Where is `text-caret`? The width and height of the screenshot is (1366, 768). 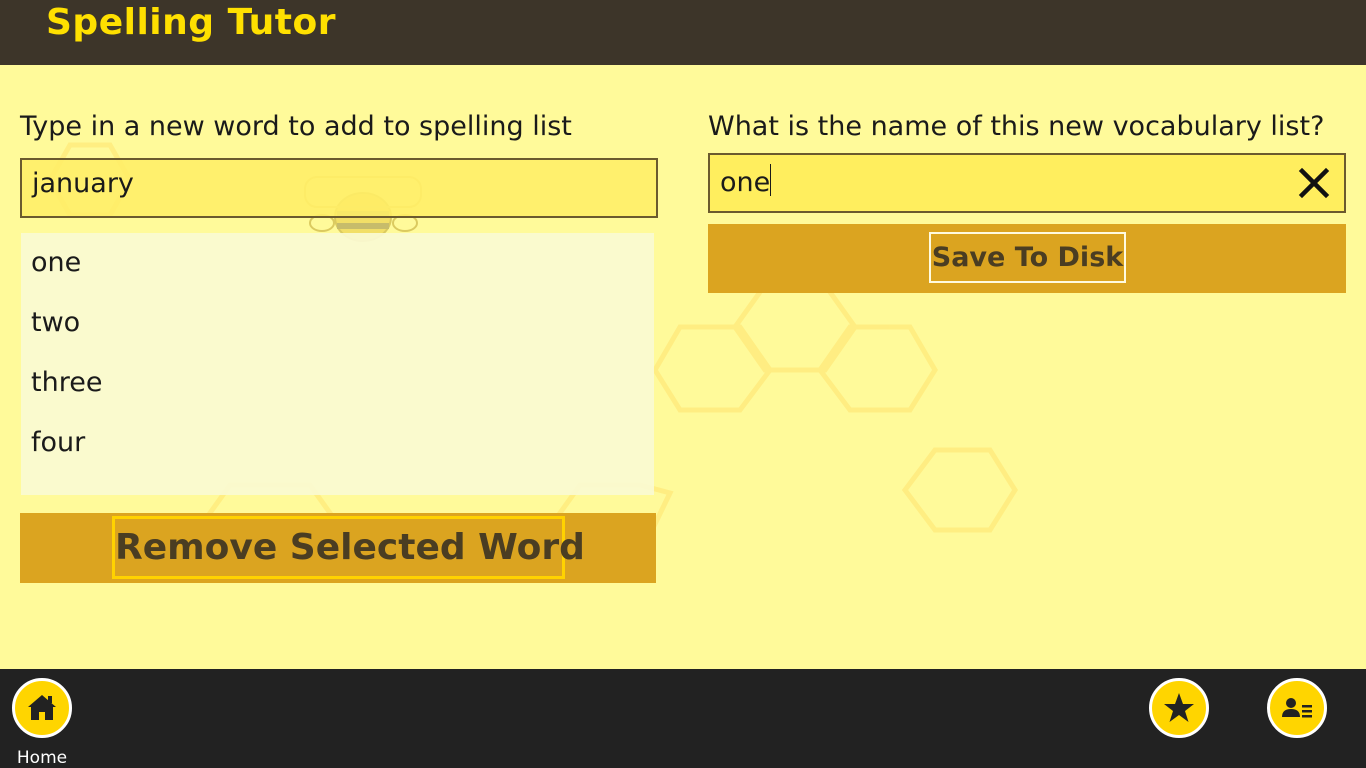
text-caret is located at coordinates (771, 180).